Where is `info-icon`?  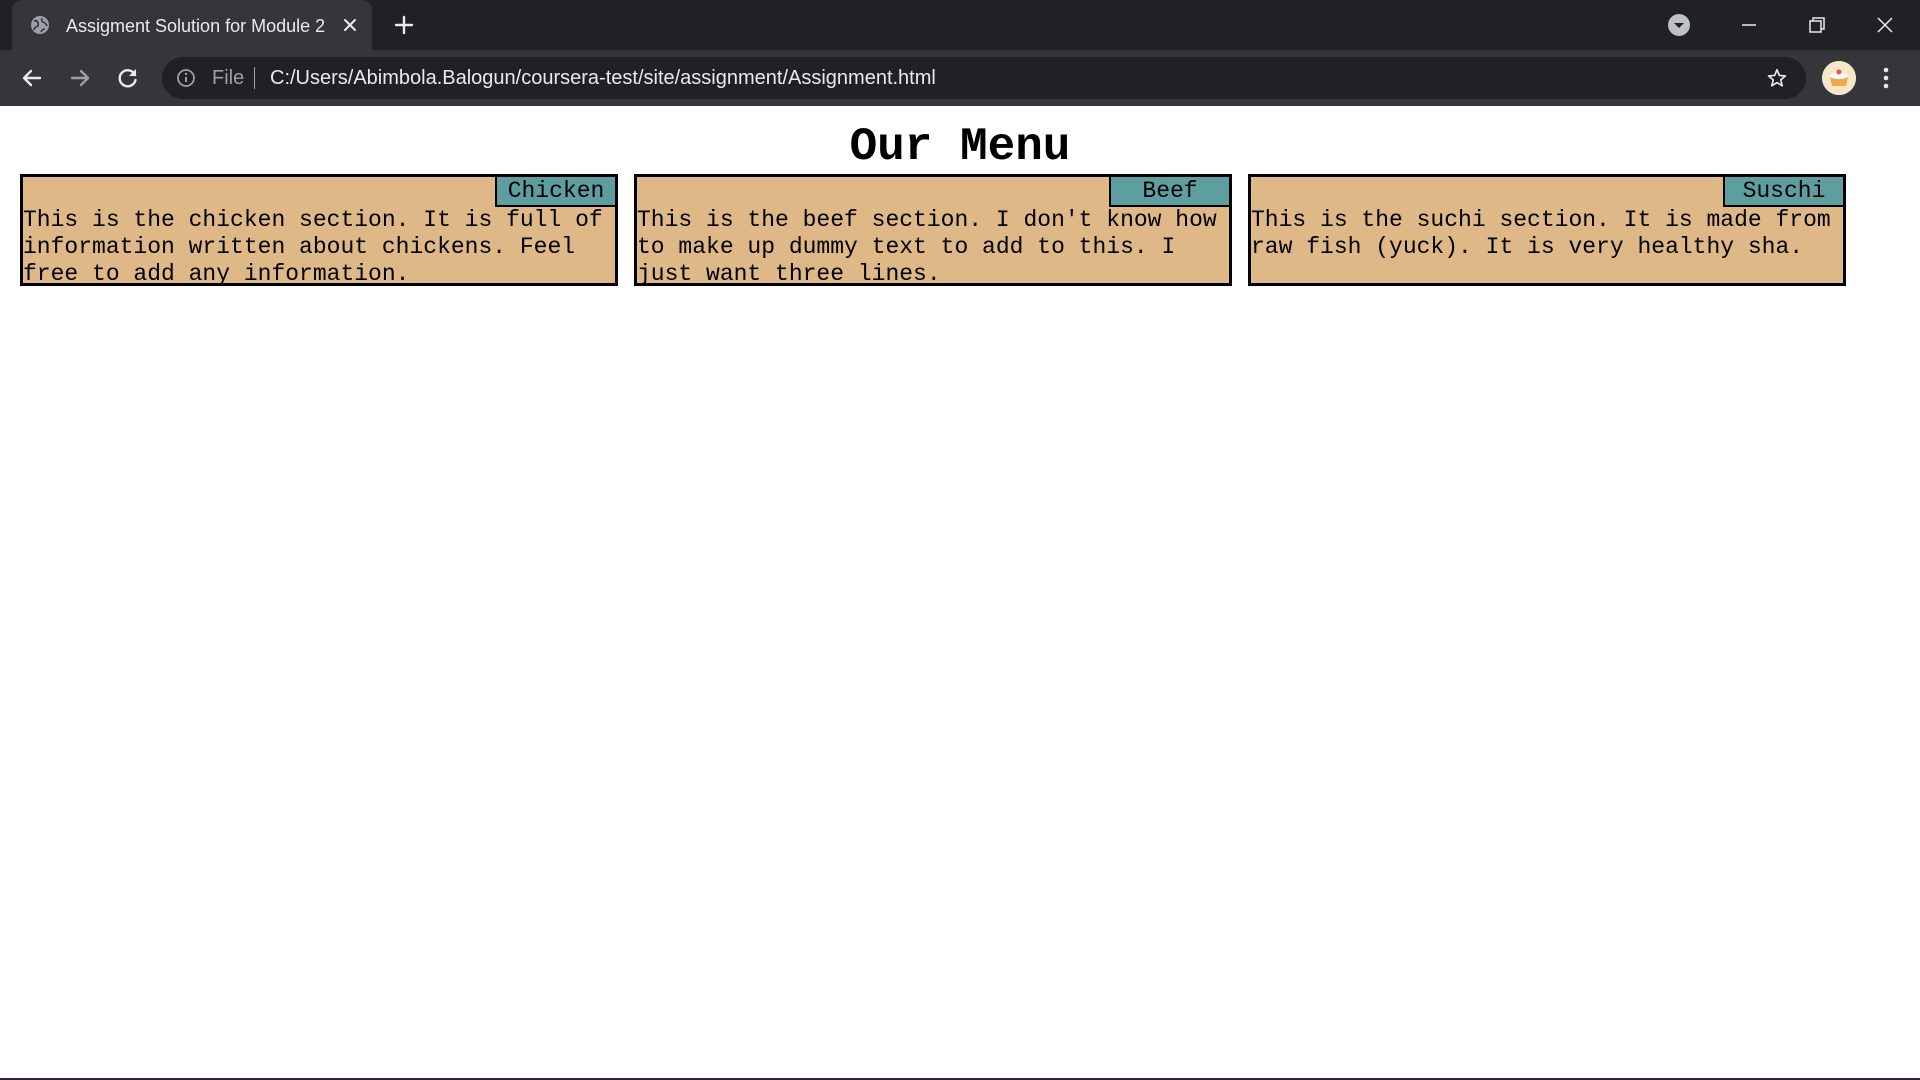
info-icon is located at coordinates (186, 78).